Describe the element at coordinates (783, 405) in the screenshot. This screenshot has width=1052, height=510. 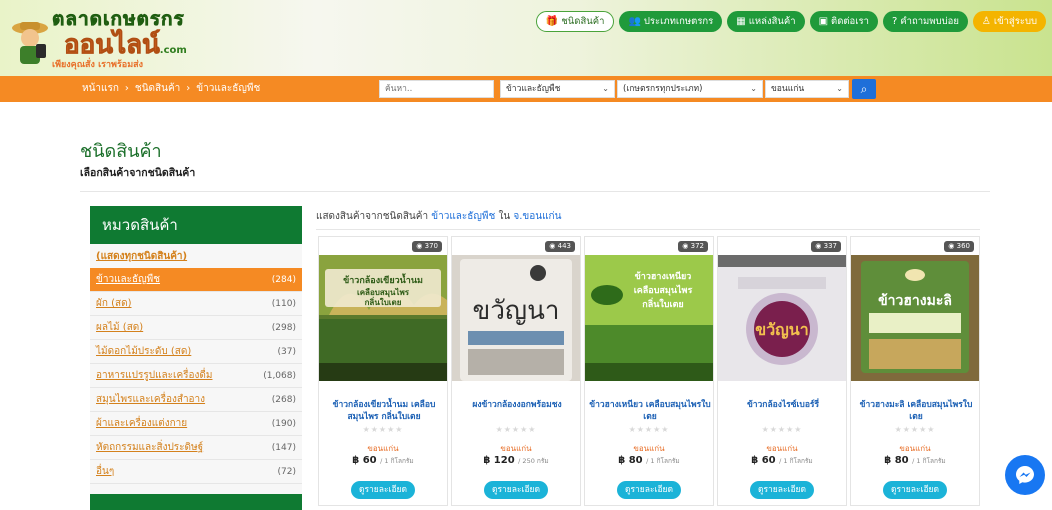
I see `product-name: ข้าวกล้องไรซ์เบอร์รี่` at that location.